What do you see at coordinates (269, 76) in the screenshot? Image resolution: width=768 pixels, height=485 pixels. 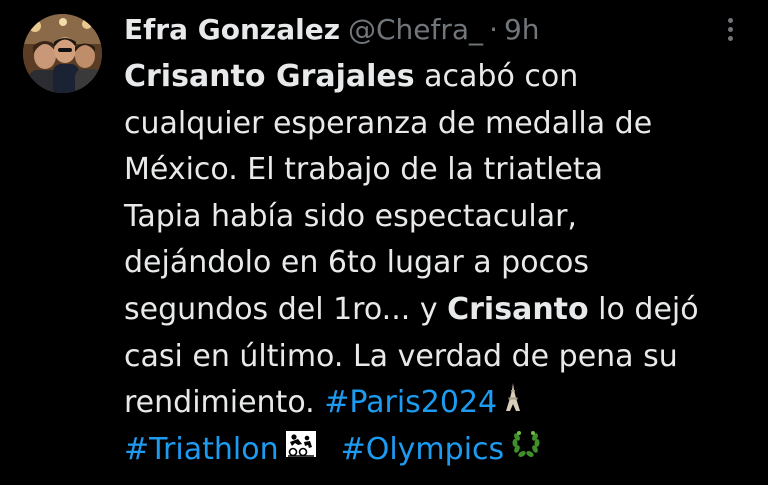 I see `mention-bold-name: Crisanto Grajales` at bounding box center [269, 76].